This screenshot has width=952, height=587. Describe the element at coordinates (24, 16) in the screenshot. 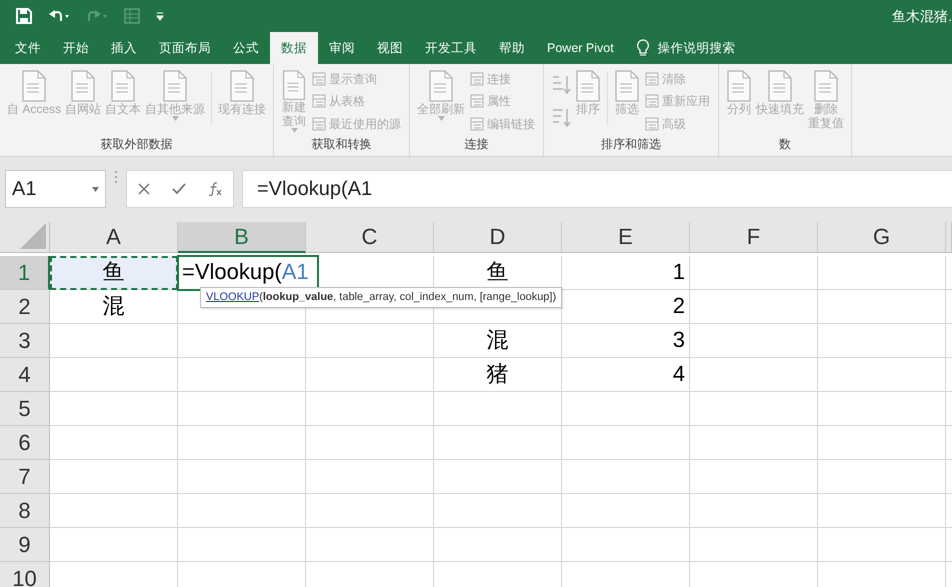

I see `save-icon` at that location.